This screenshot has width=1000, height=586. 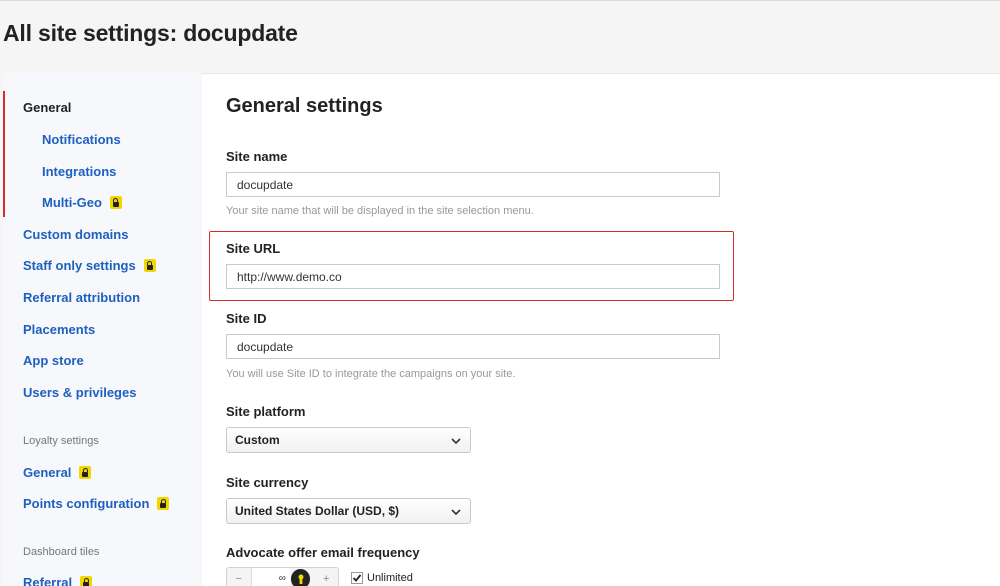 What do you see at coordinates (246, 318) in the screenshot?
I see `site-id-label: Site ID` at bounding box center [246, 318].